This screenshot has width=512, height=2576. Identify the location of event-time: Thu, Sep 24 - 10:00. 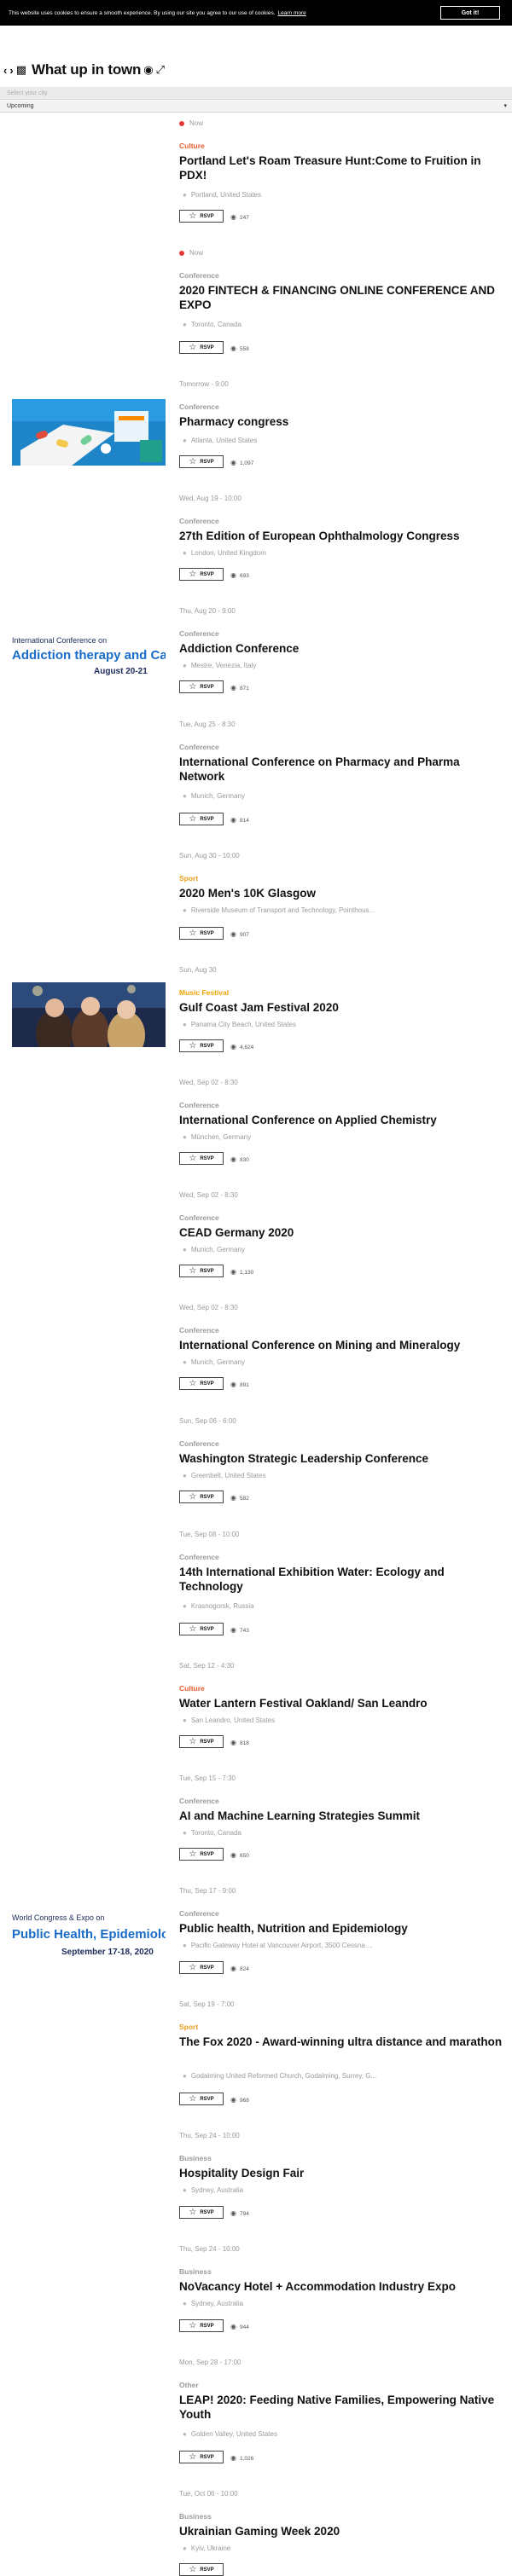
(209, 2249).